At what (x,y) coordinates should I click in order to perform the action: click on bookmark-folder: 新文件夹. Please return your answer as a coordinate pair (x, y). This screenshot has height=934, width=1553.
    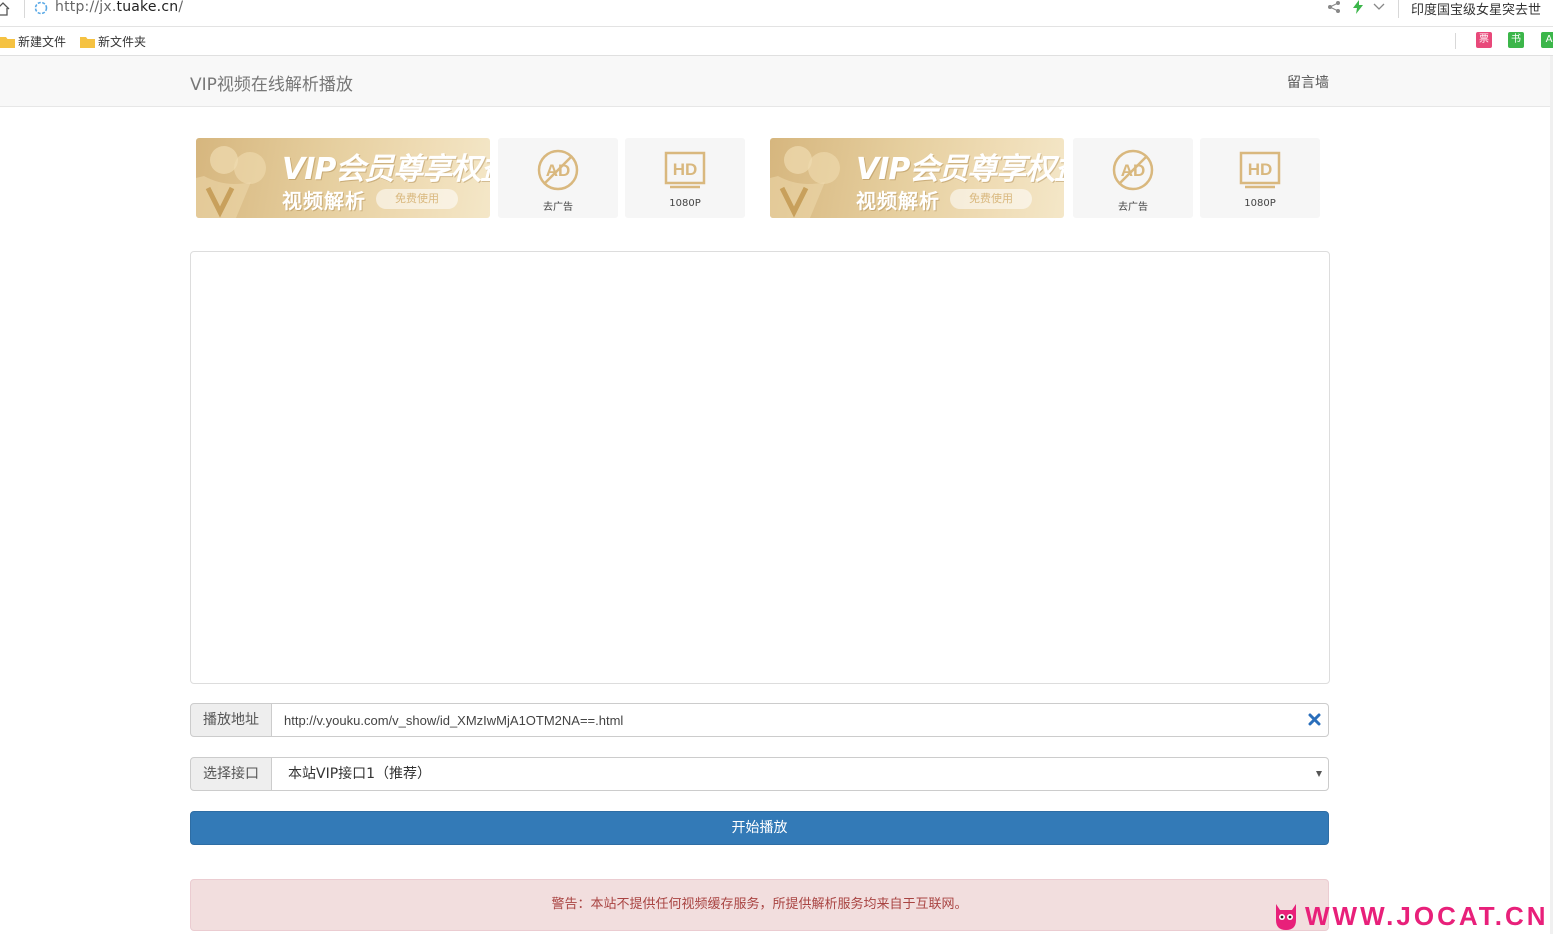
    Looking at the image, I should click on (113, 41).